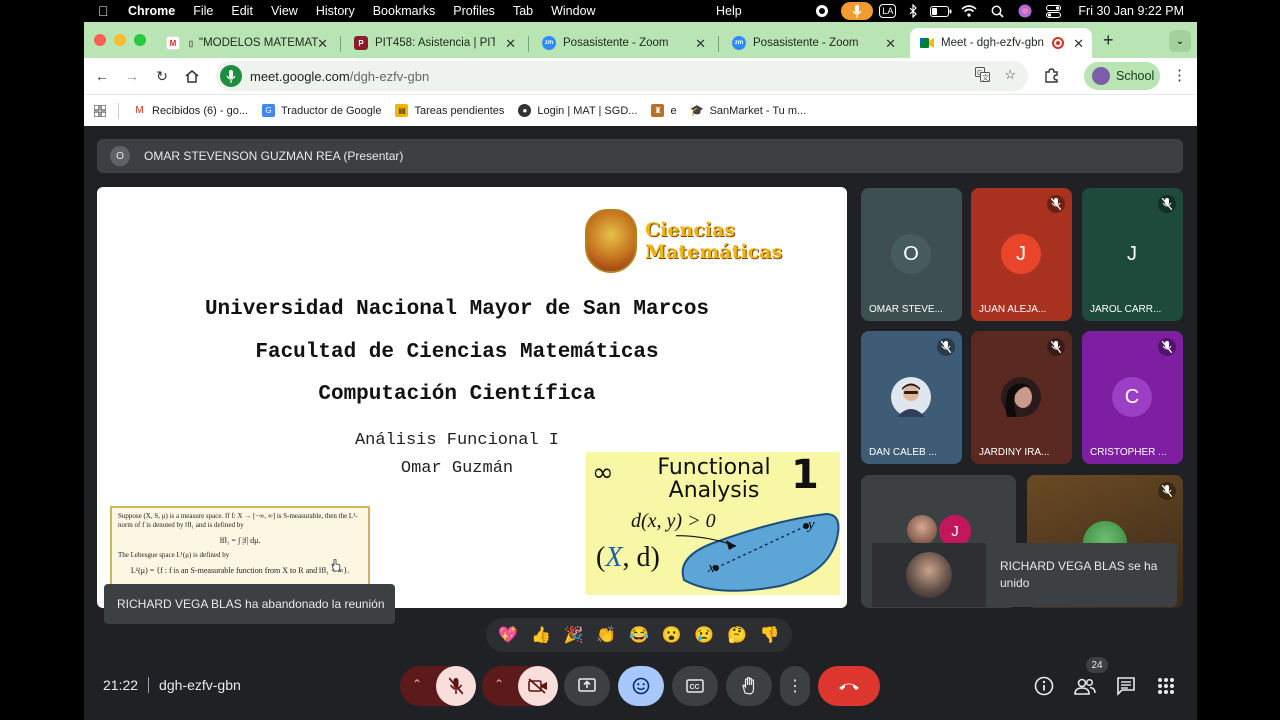 The width and height of the screenshot is (1280, 720). Describe the element at coordinates (523, 11) in the screenshot. I see `menu-tab: Tab` at that location.